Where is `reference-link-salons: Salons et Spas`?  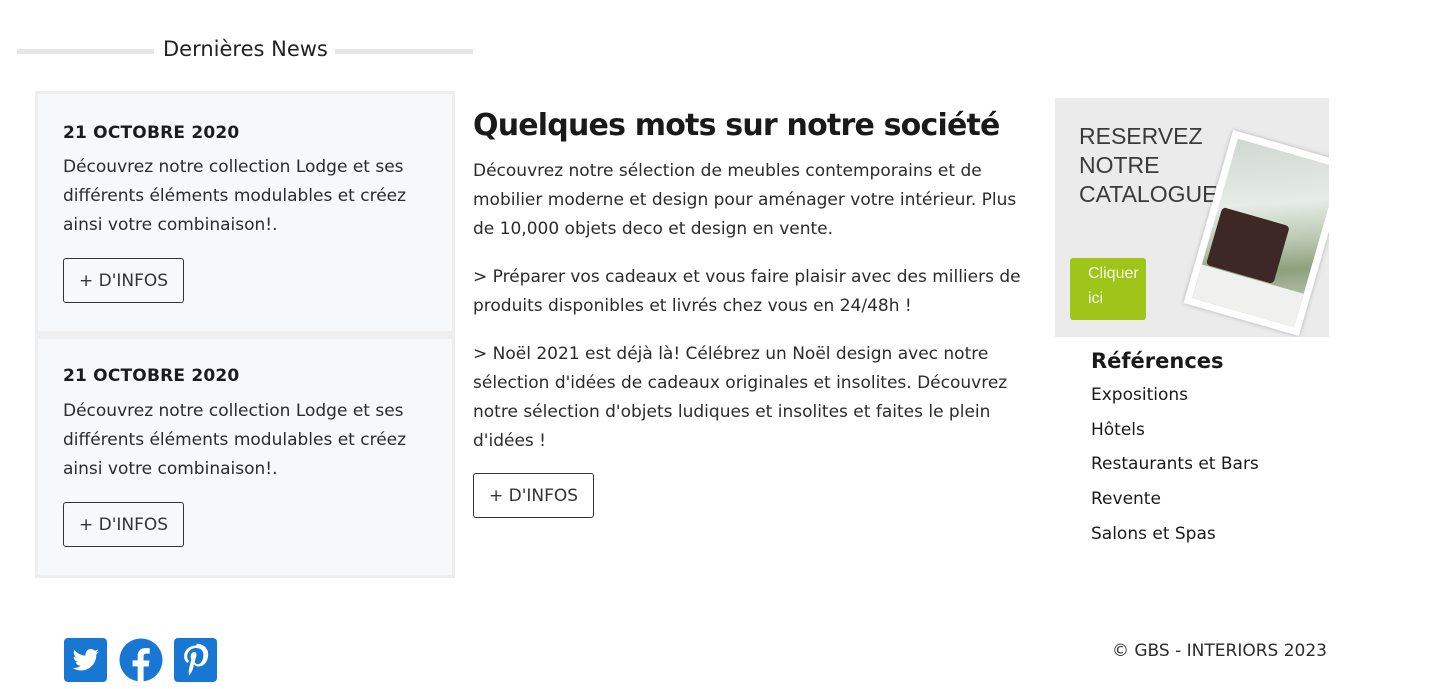
reference-link-salons: Salons et Spas is located at coordinates (1175, 534).